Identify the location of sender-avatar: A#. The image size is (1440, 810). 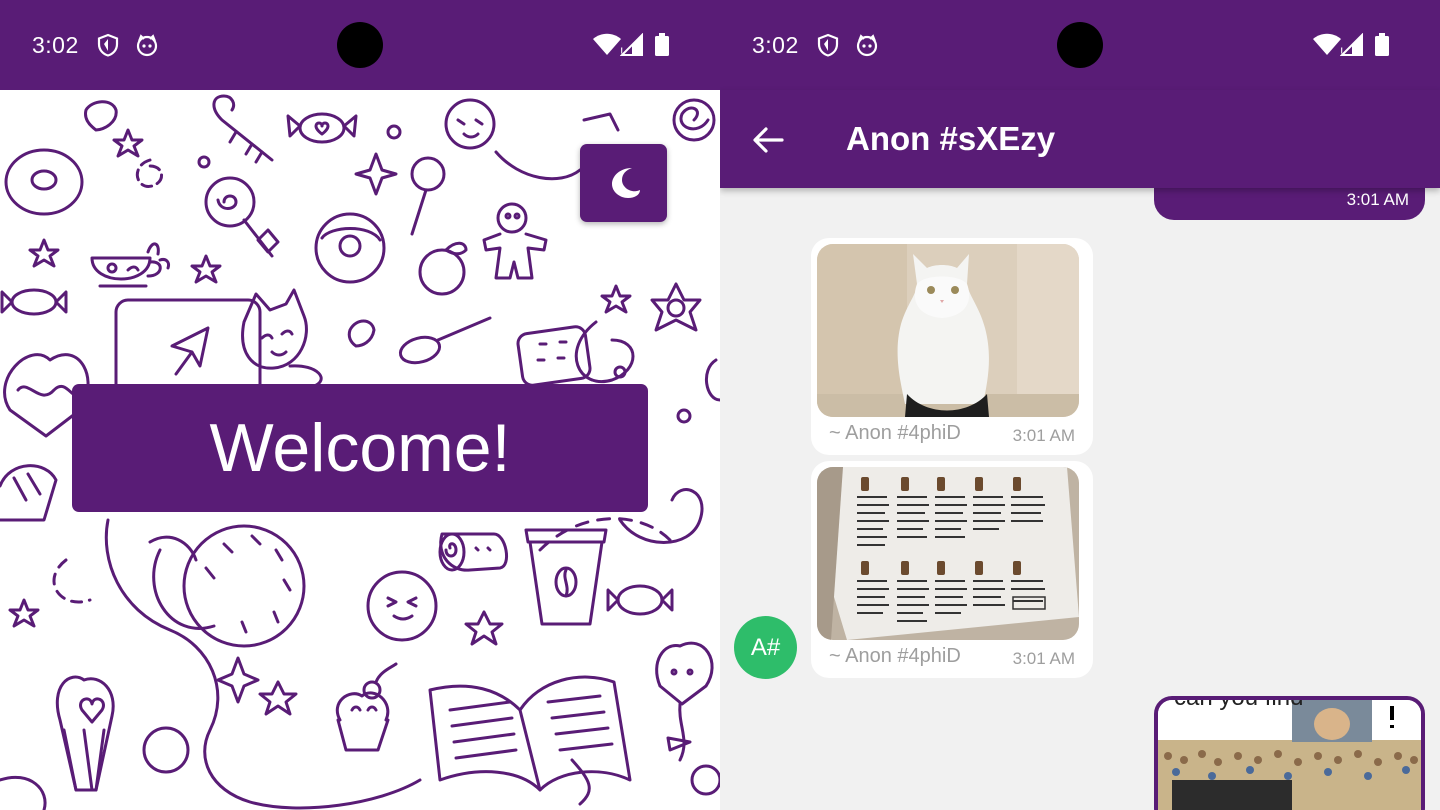
(765, 647).